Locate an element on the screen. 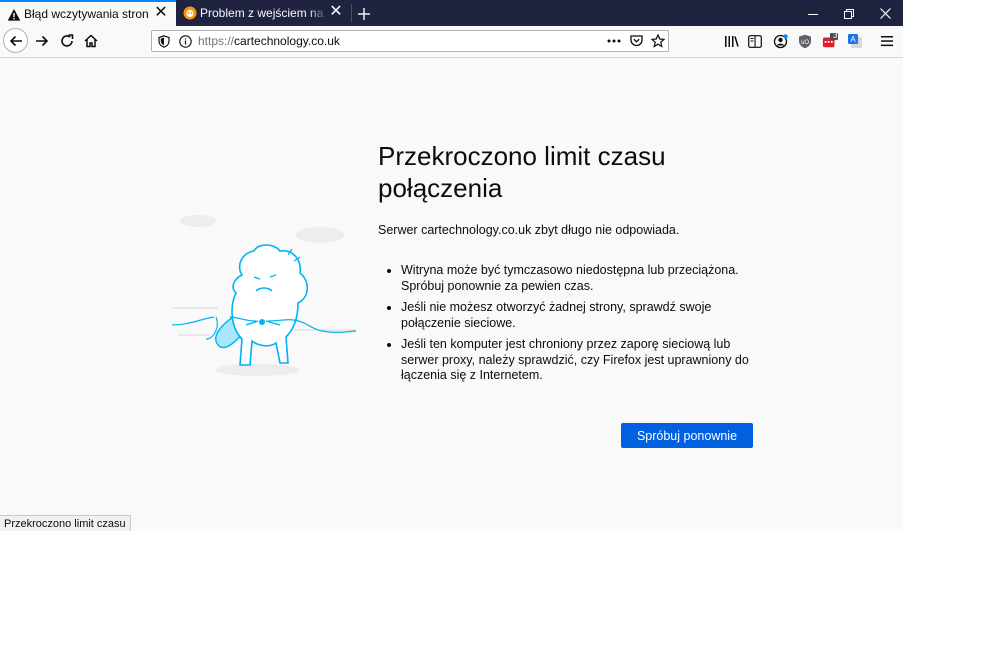 The image size is (999, 664). warning-icon is located at coordinates (14, 15).